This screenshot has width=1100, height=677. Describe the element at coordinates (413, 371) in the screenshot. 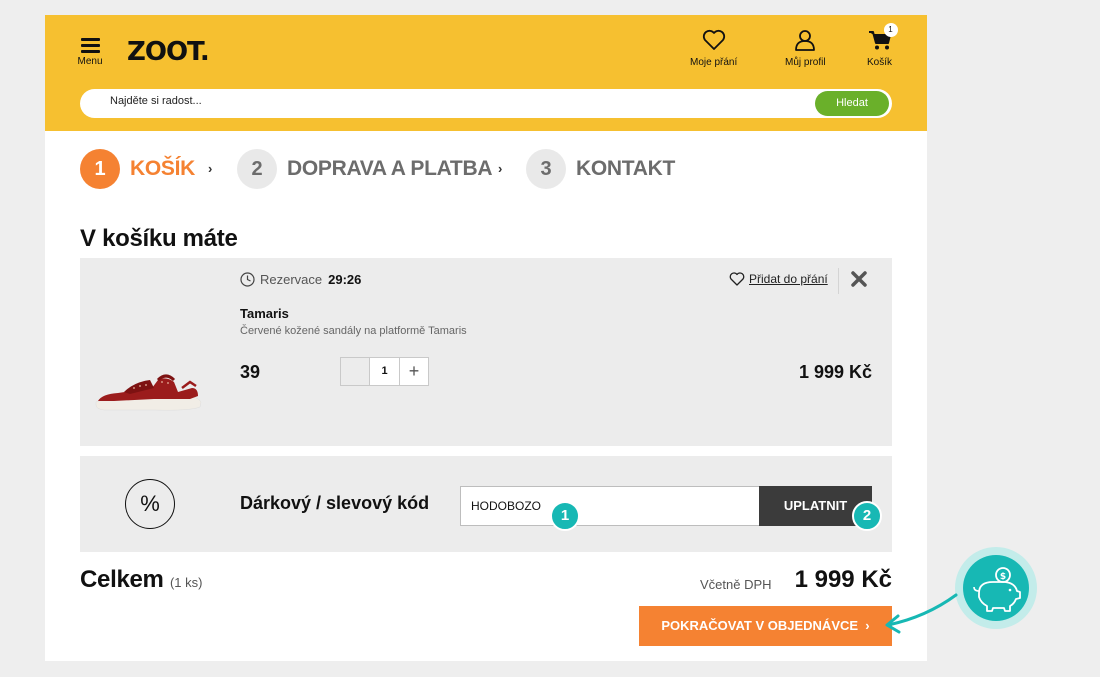

I see `increase-quantity-button: +` at that location.